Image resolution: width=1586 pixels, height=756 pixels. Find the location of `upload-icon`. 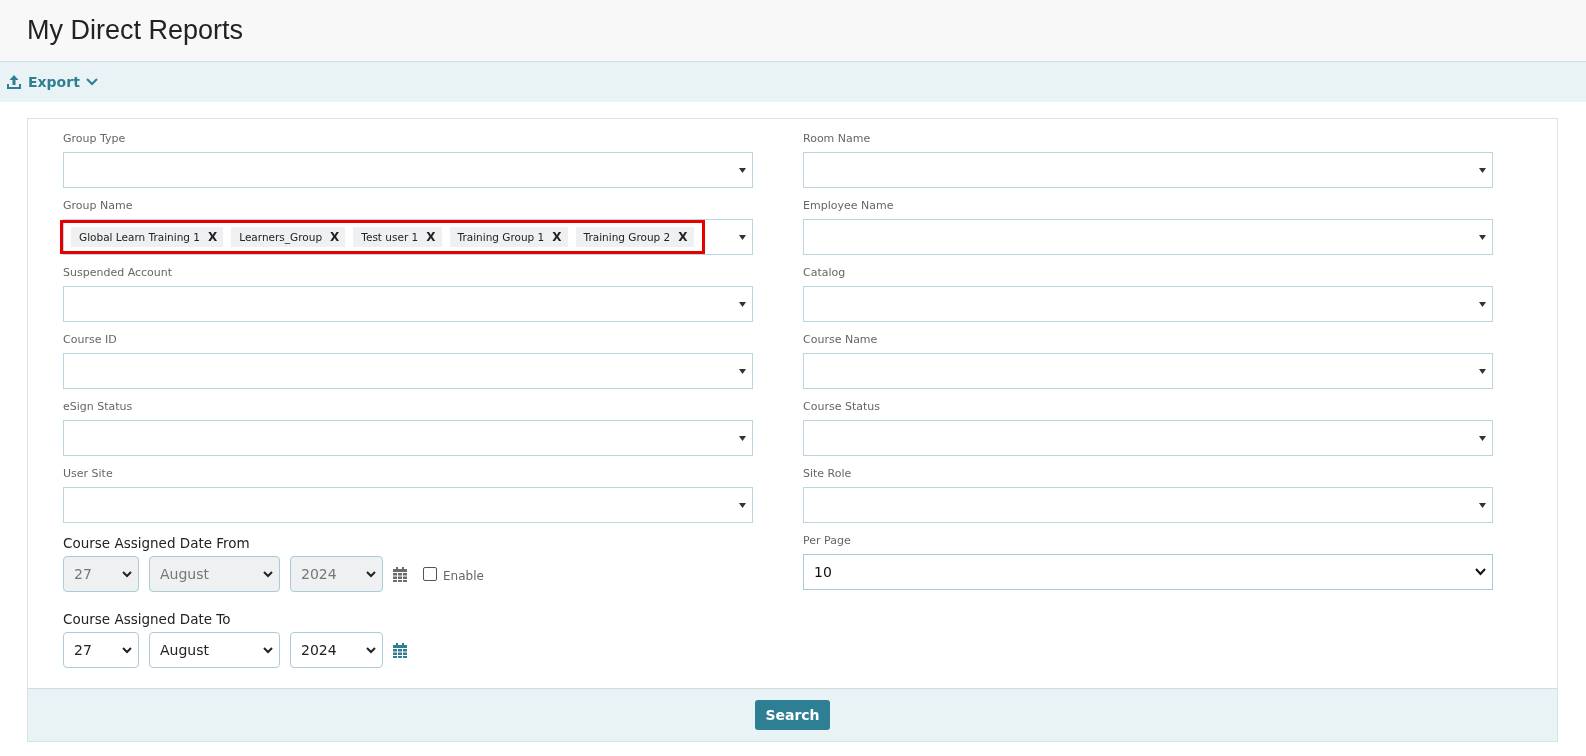

upload-icon is located at coordinates (14, 82).